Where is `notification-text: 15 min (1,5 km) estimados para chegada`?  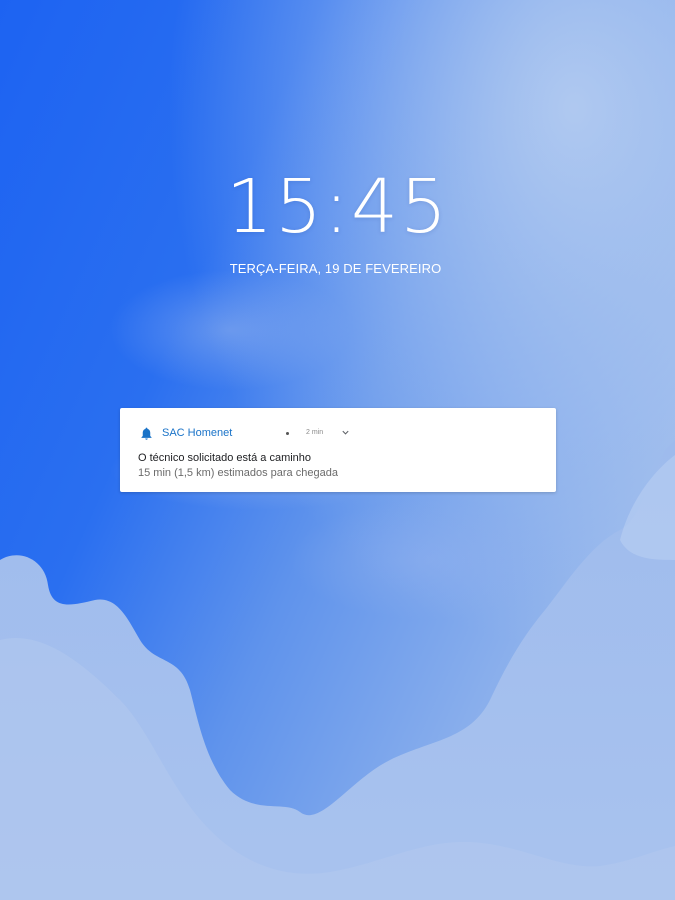
notification-text: 15 min (1,5 km) estimados para chegada is located at coordinates (238, 473).